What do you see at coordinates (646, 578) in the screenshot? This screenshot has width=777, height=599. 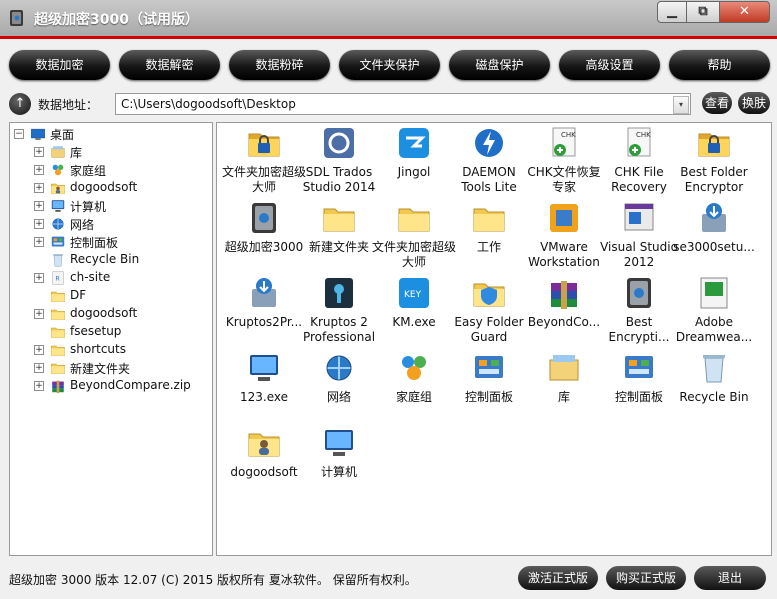 I see `buy-button: 购买正式版` at bounding box center [646, 578].